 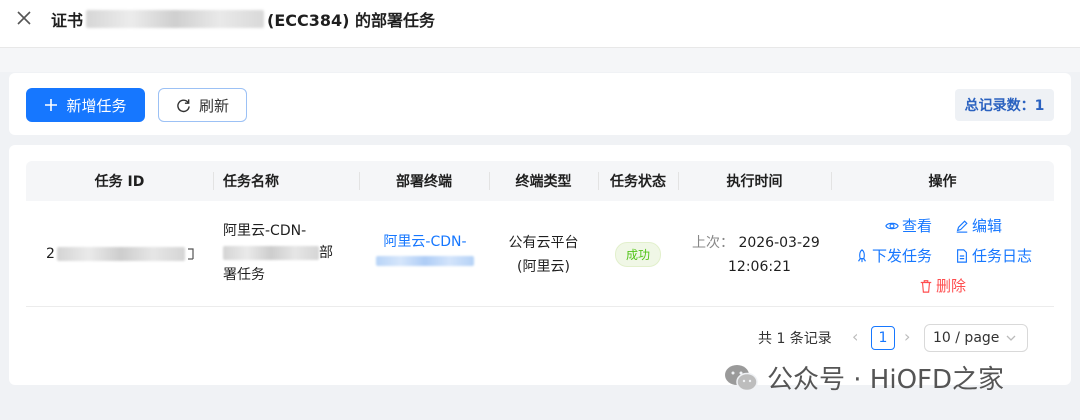 What do you see at coordinates (962, 255) in the screenshot?
I see `file-text-icon` at bounding box center [962, 255].